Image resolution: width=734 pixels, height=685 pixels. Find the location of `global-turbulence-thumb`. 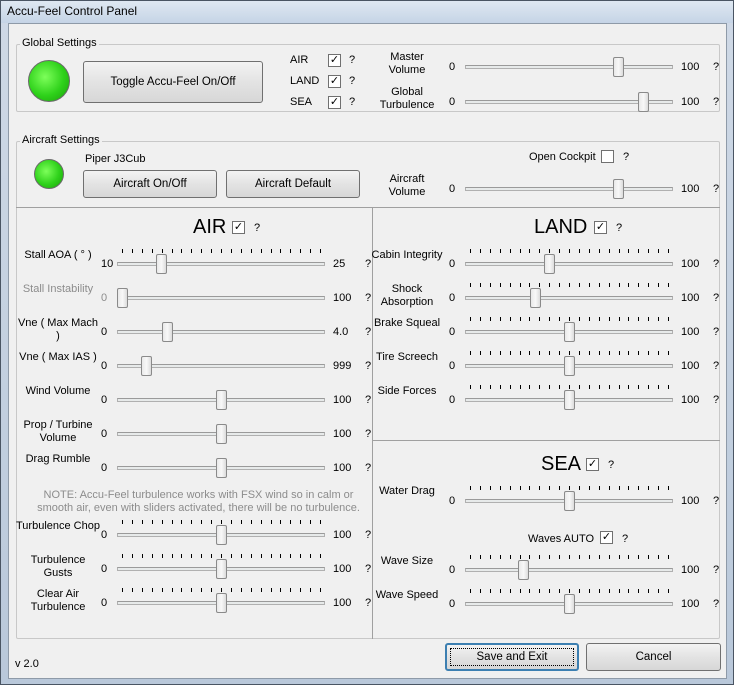

global-turbulence-thumb is located at coordinates (643, 102).